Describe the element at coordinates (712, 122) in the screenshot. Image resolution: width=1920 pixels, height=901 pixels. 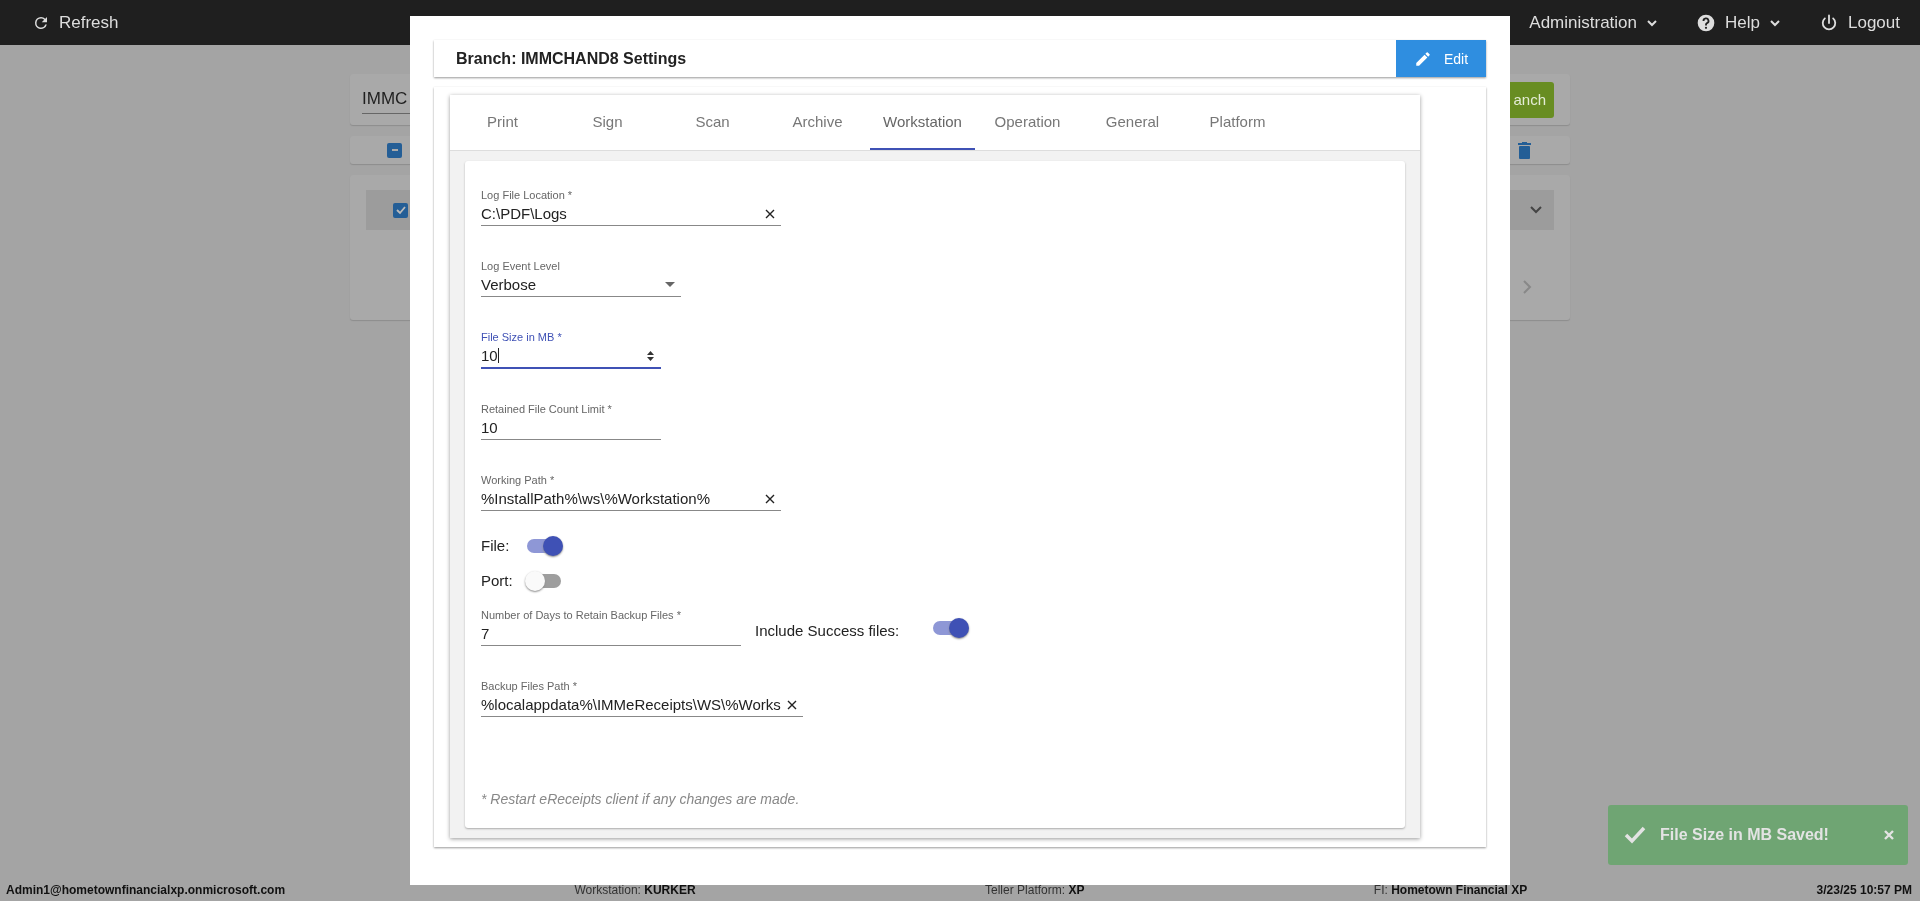
I see `tab: Scan` at that location.